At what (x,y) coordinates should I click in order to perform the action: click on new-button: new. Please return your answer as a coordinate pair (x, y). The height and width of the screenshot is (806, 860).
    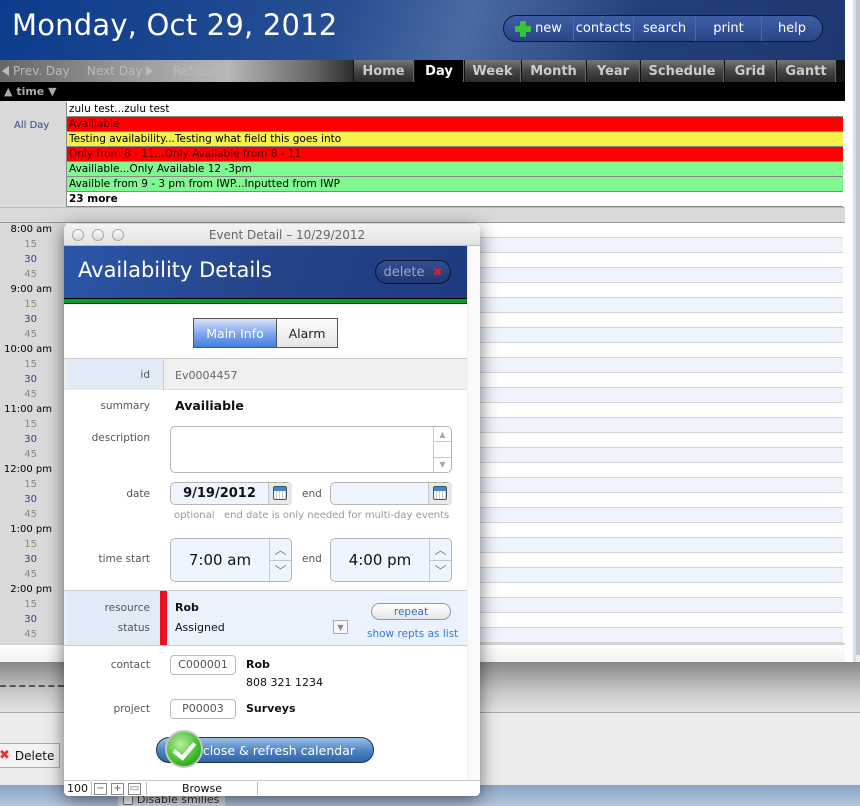
    Looking at the image, I should click on (539, 28).